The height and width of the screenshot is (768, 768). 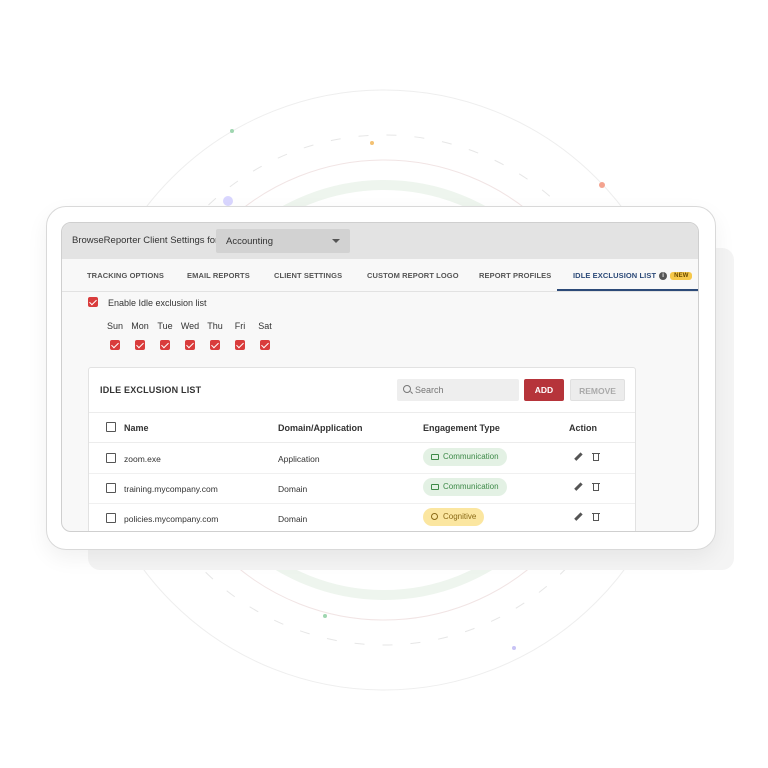 What do you see at coordinates (240, 345) in the screenshot?
I see `day-checkbox-fri` at bounding box center [240, 345].